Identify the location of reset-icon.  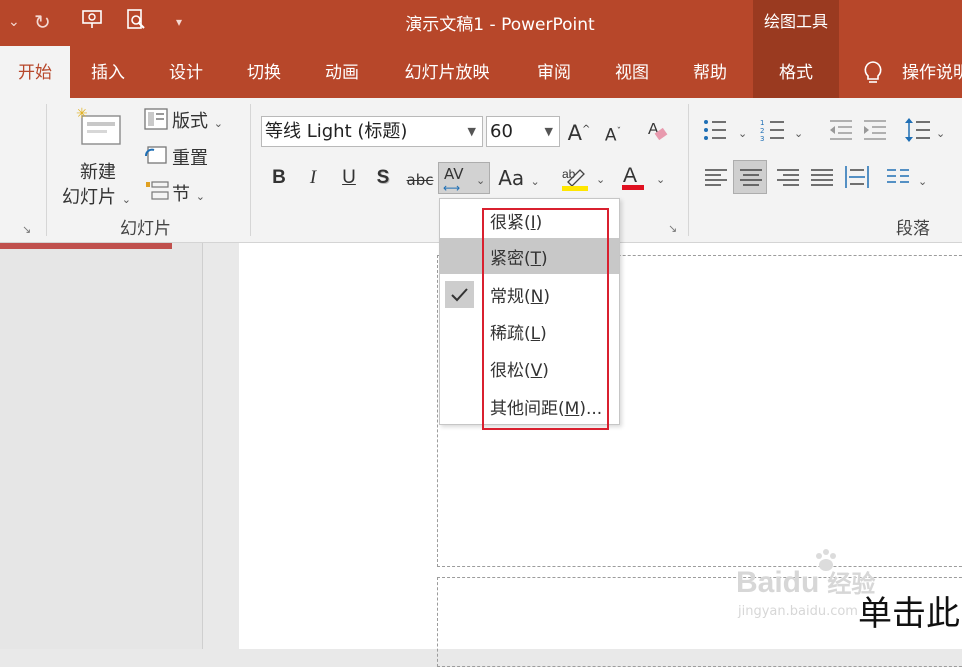
(156, 157).